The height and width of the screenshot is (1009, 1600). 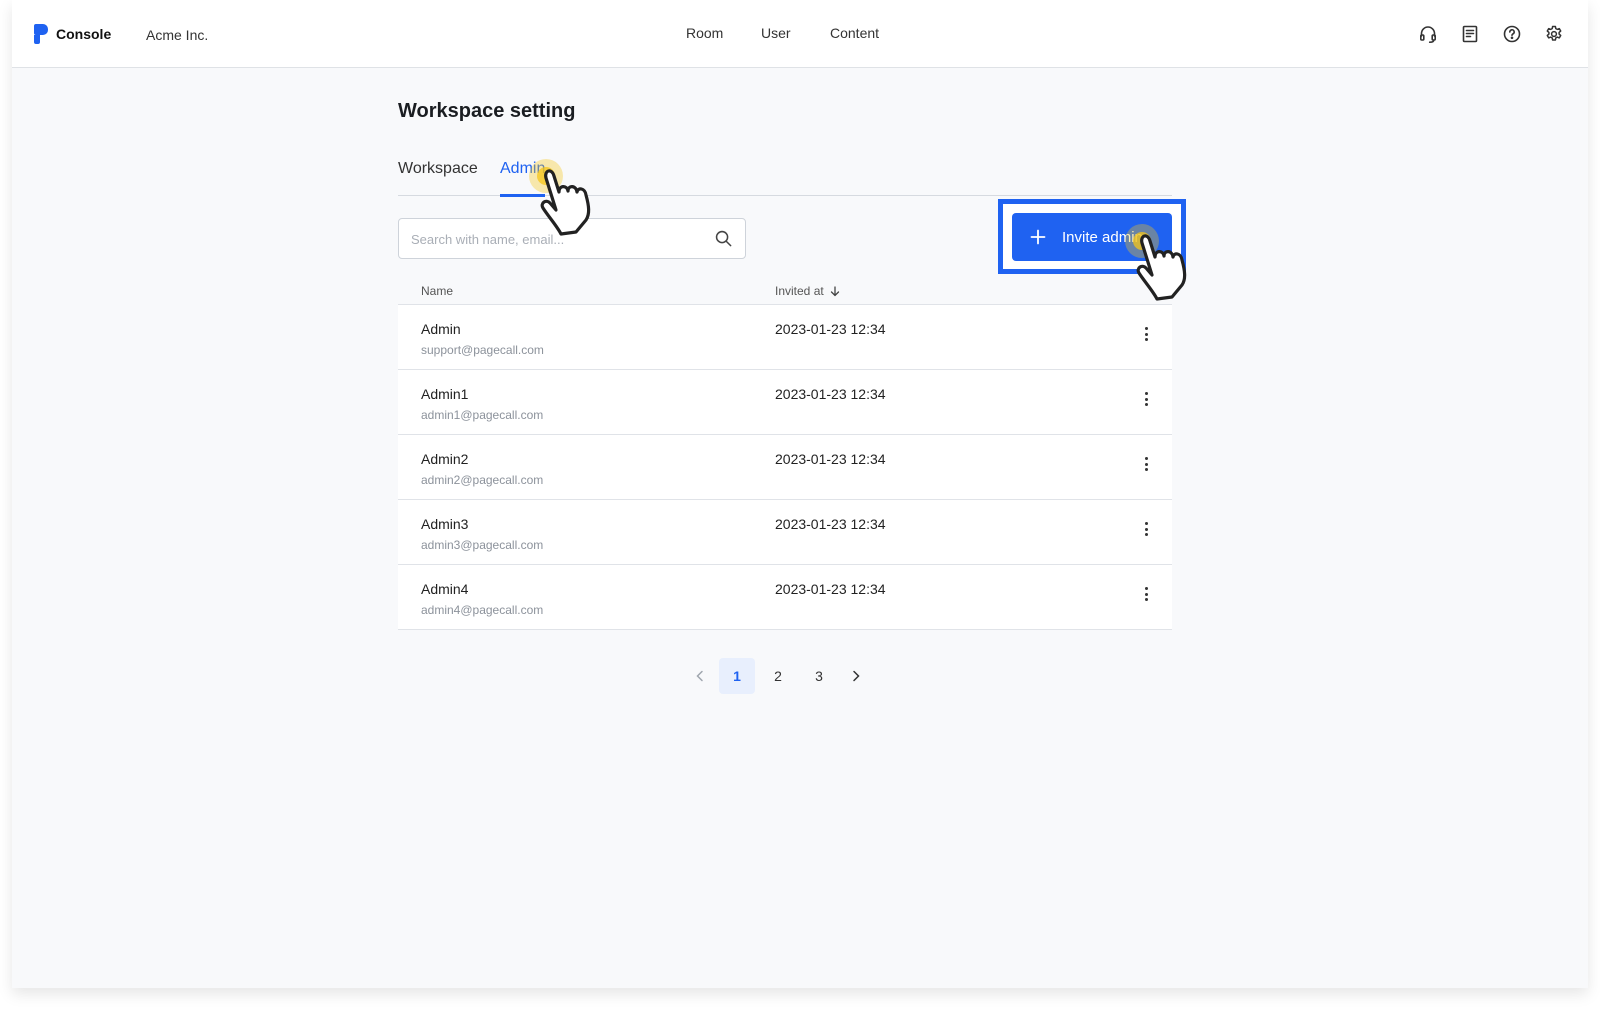 What do you see at coordinates (737, 676) in the screenshot?
I see `page-button-1: 1` at bounding box center [737, 676].